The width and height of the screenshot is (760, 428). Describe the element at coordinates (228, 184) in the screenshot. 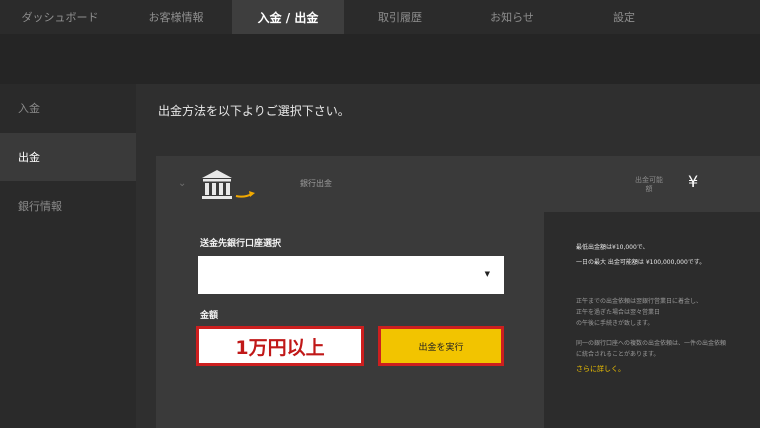

I see `bank-icon` at that location.